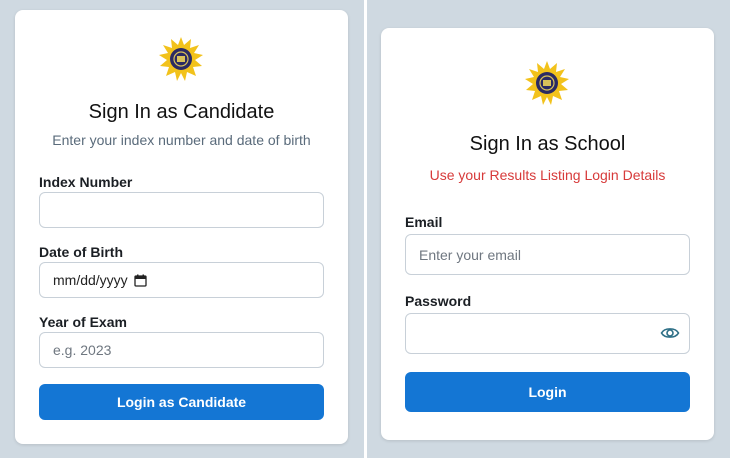 The width and height of the screenshot is (730, 458). I want to click on school-title: Sign In as School, so click(547, 144).